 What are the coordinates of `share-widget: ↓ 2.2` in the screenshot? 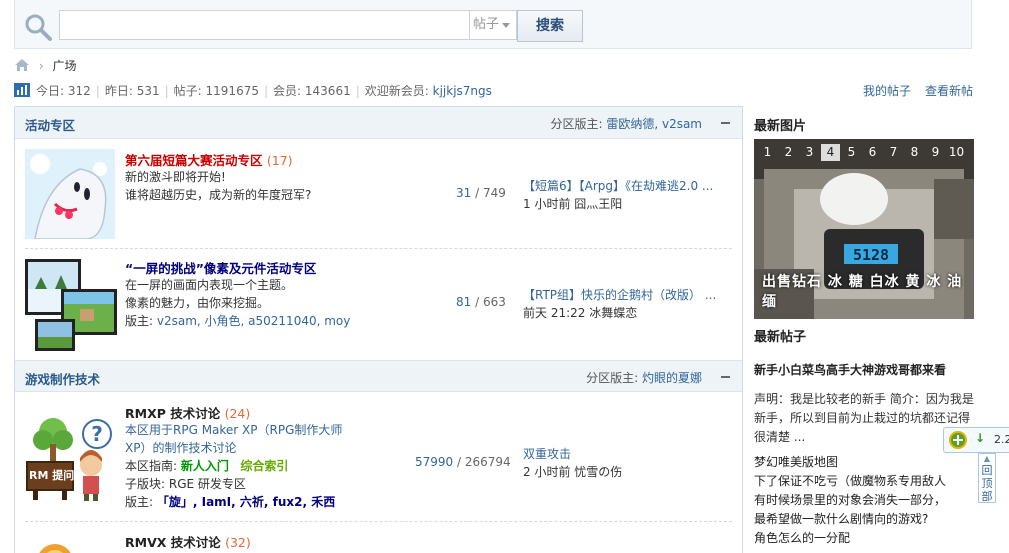 It's located at (976, 440).